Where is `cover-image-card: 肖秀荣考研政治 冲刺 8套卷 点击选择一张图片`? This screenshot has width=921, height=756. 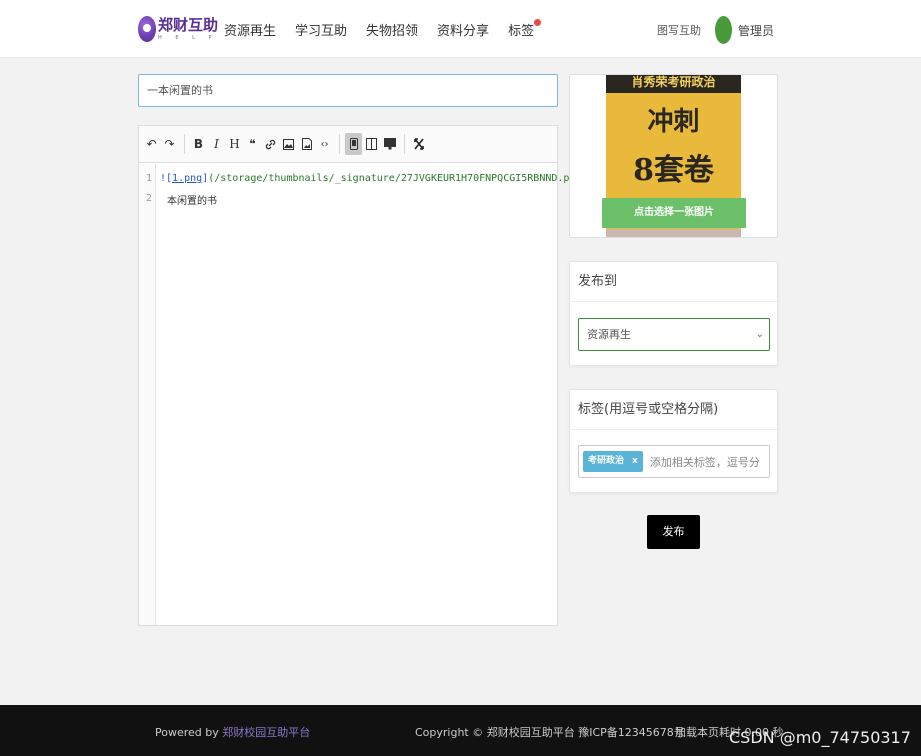 cover-image-card: 肖秀荣考研政治 冲刺 8套卷 点击选择一张图片 is located at coordinates (673, 156).